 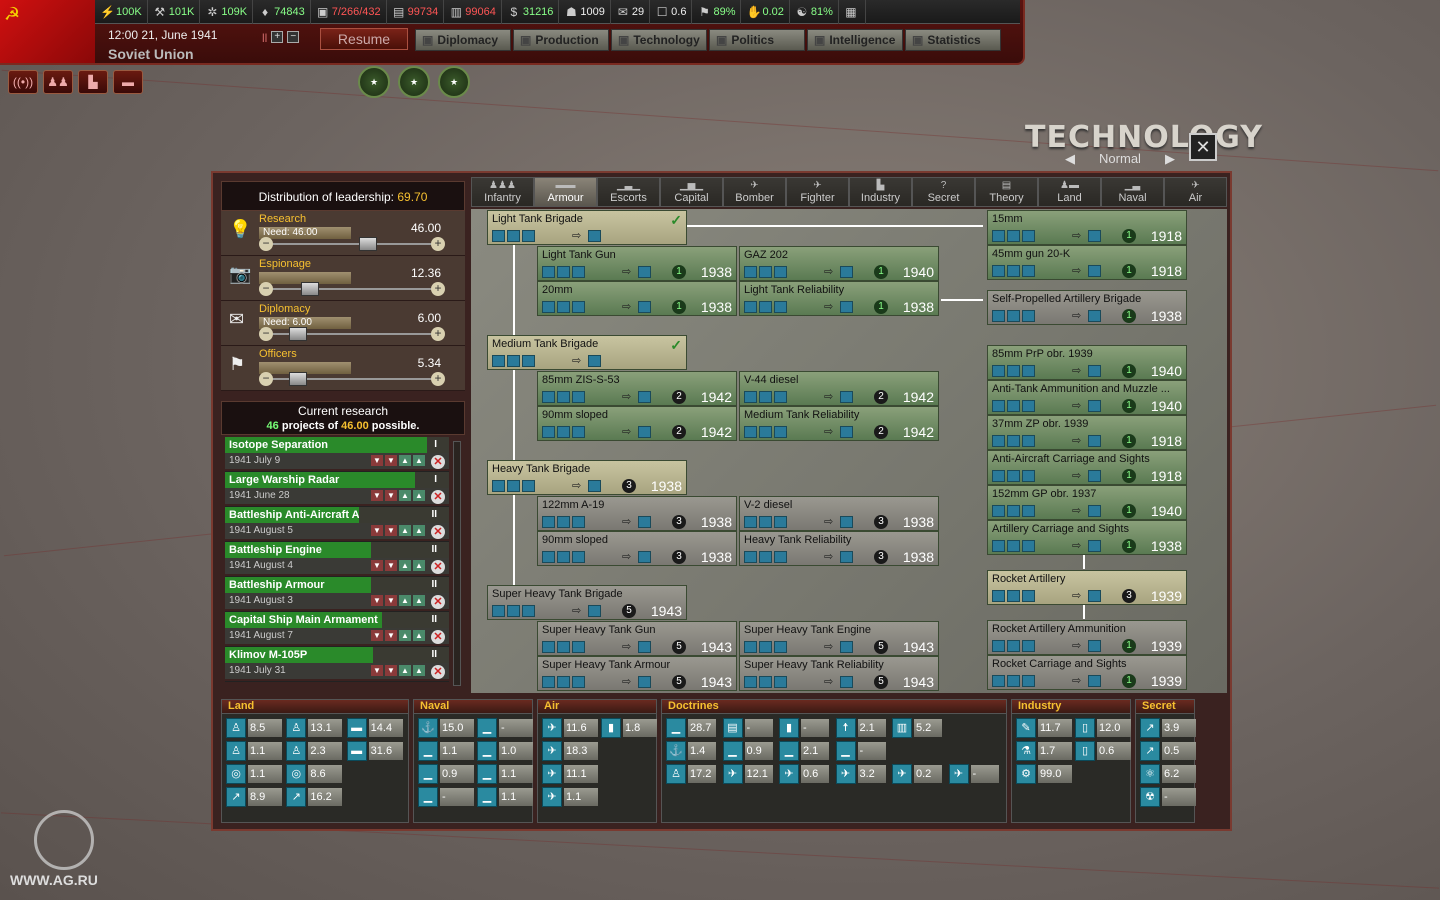 What do you see at coordinates (58, 82) in the screenshot?
I see `units-icon: ♟♟` at bounding box center [58, 82].